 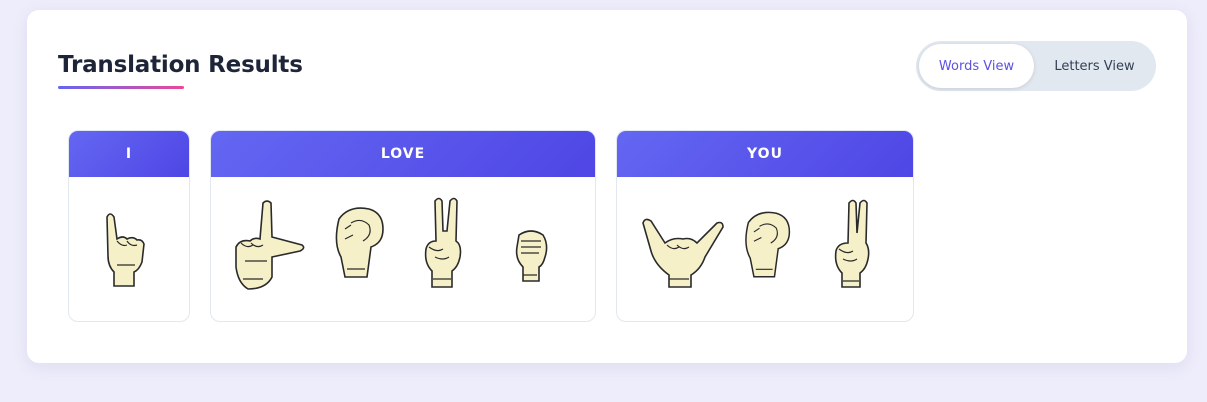 I want to click on page-title: Translation Results, so click(x=180, y=65).